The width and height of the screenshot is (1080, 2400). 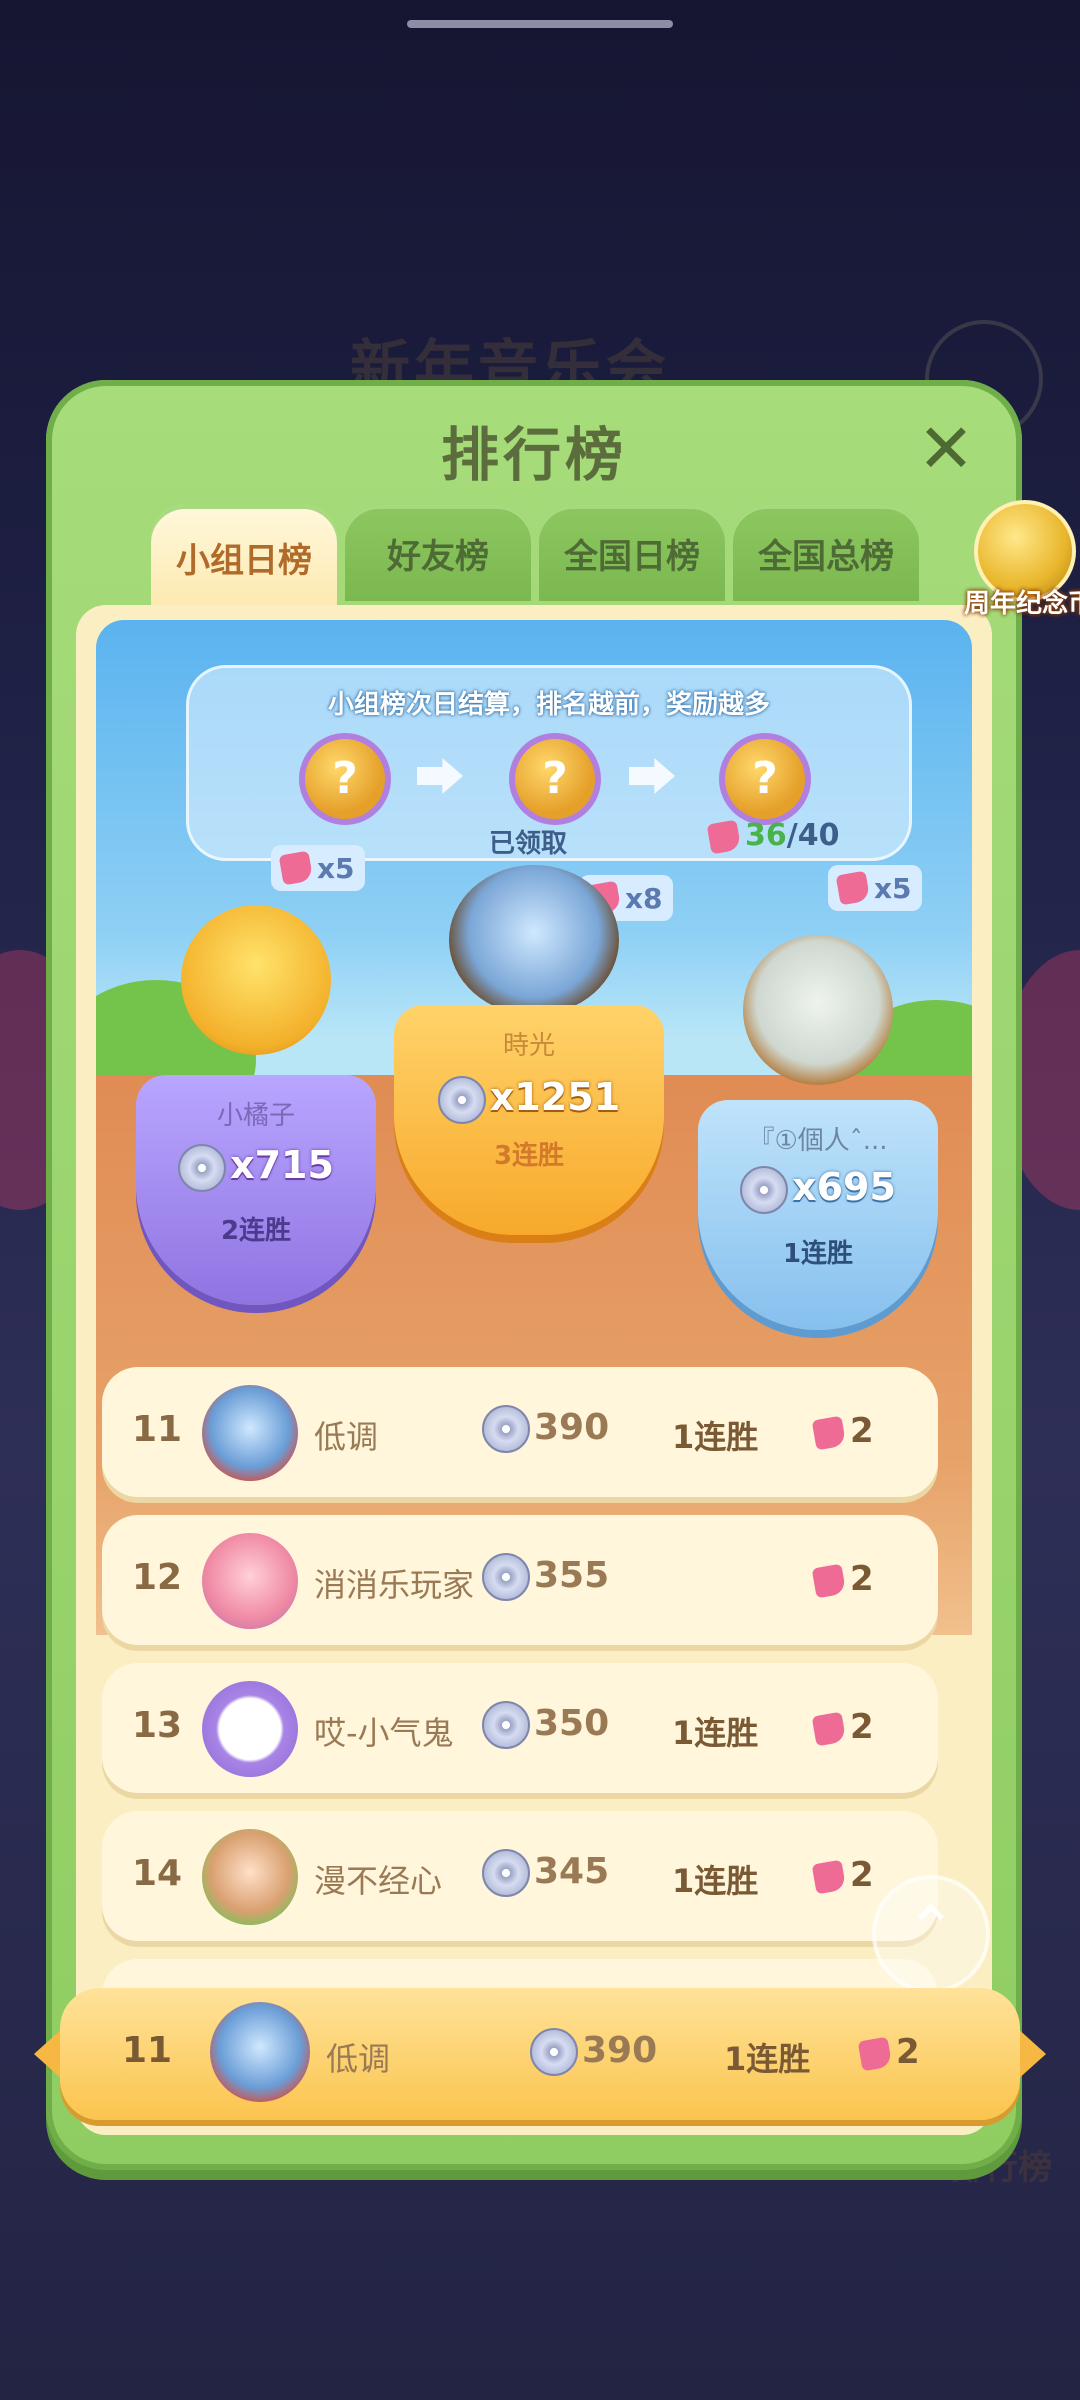 I want to click on first-score: x1251, so click(x=529, y=1099).